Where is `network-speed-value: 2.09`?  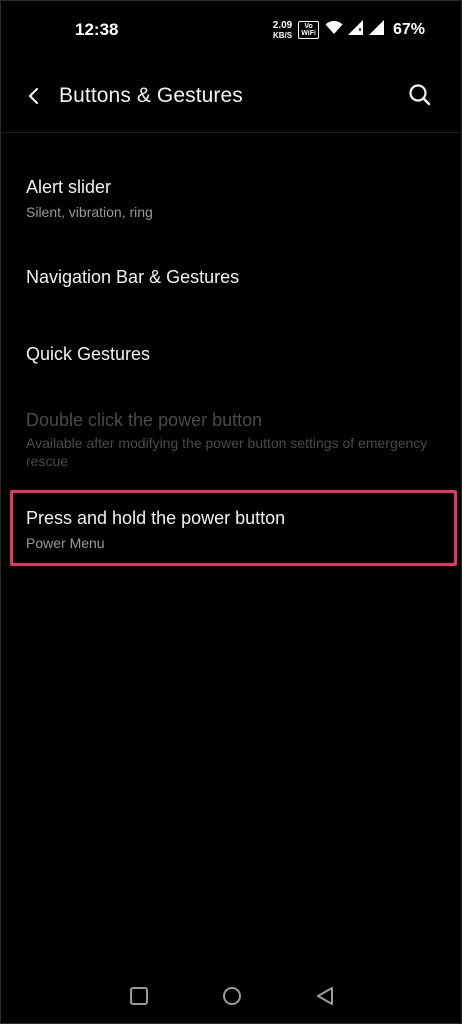
network-speed-value: 2.09 is located at coordinates (282, 25).